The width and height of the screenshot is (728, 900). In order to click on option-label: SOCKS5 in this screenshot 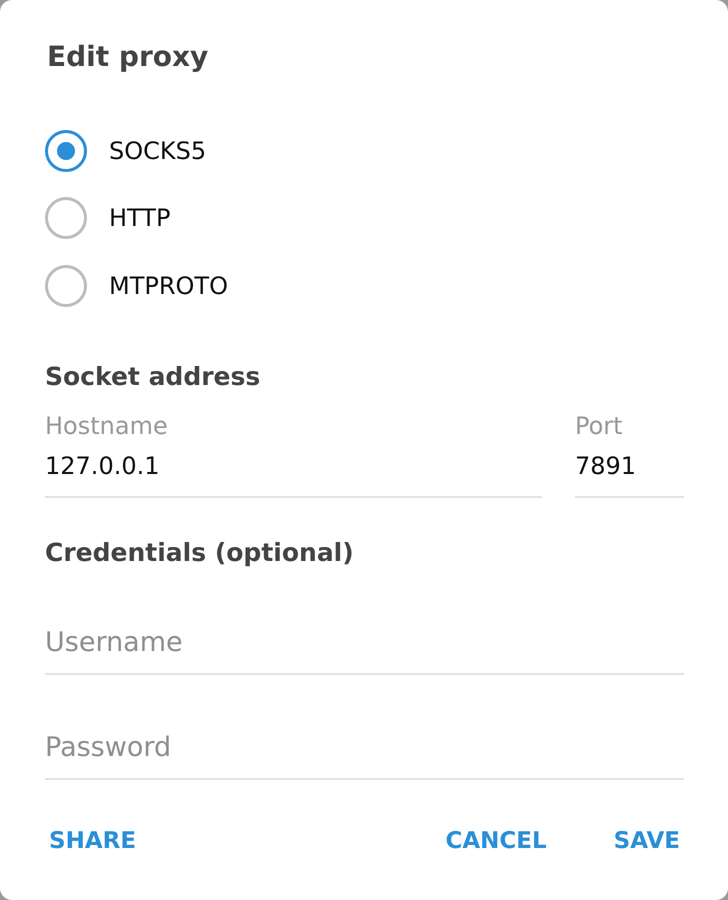, I will do `click(157, 151)`.